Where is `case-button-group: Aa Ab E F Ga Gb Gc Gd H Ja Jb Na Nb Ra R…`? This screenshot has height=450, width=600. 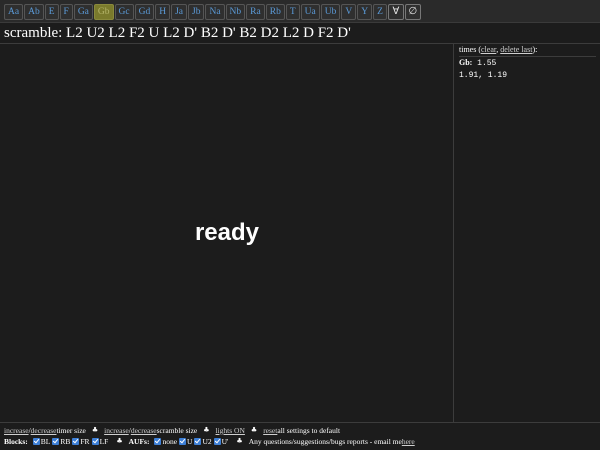
case-button-group: Aa Ab E F Ga Gb Gc Gd H Ja Jb Na Nb Ra R… is located at coordinates (212, 12).